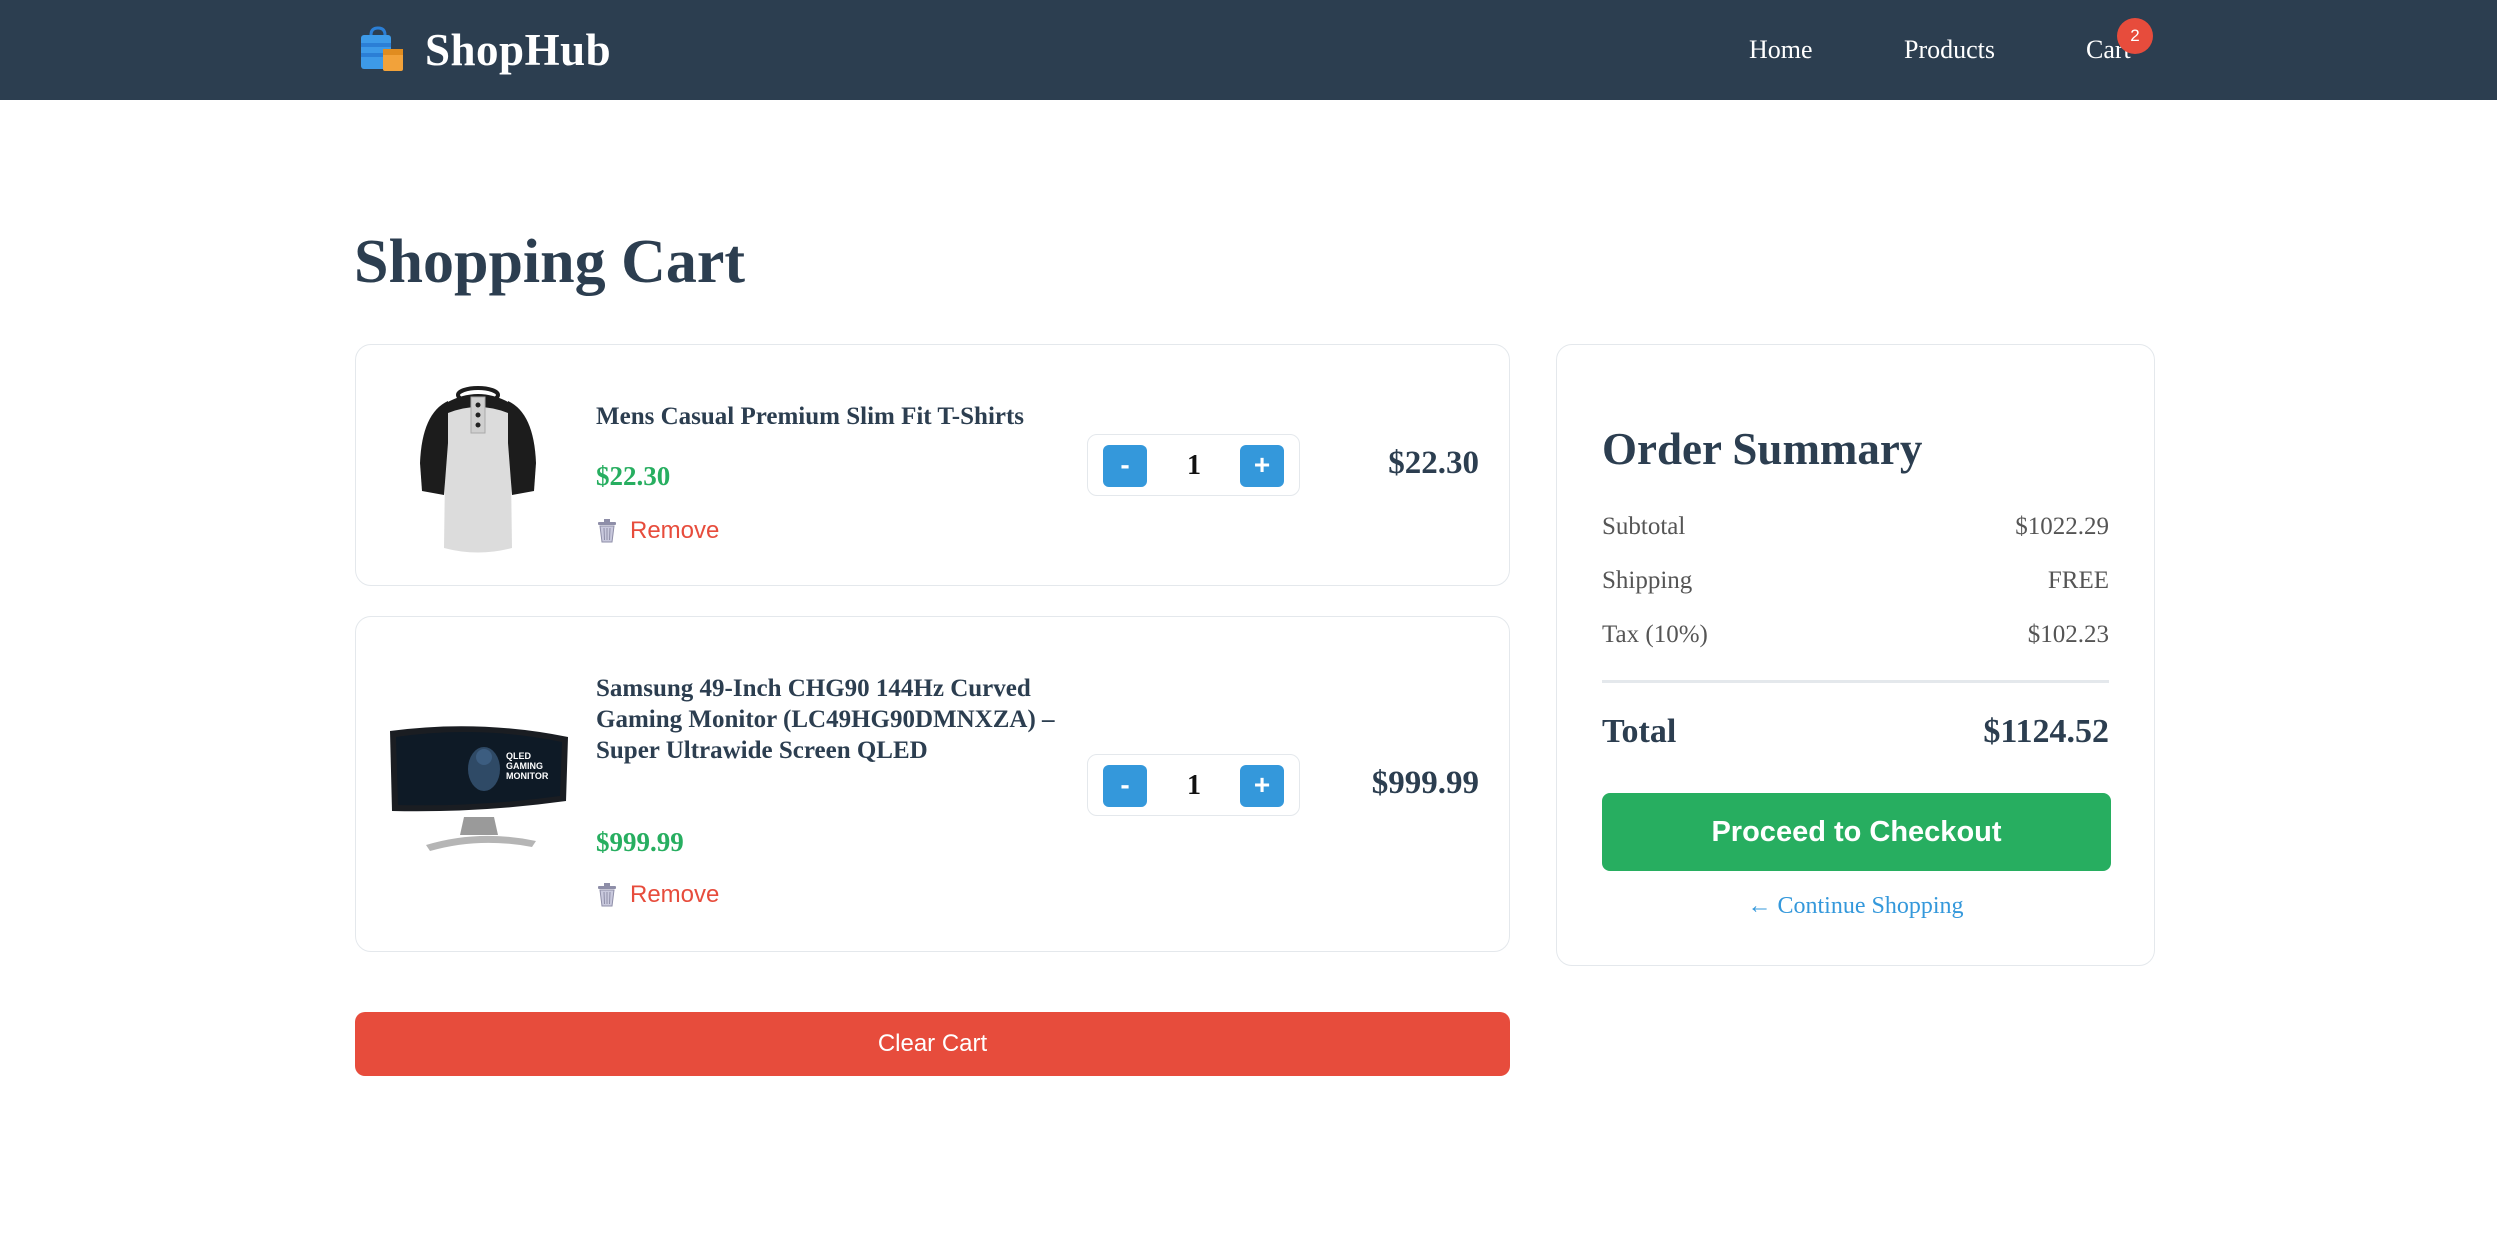 This screenshot has height=1236, width=2497. What do you see at coordinates (2135, 36) in the screenshot?
I see `cart-count-badge: 2` at bounding box center [2135, 36].